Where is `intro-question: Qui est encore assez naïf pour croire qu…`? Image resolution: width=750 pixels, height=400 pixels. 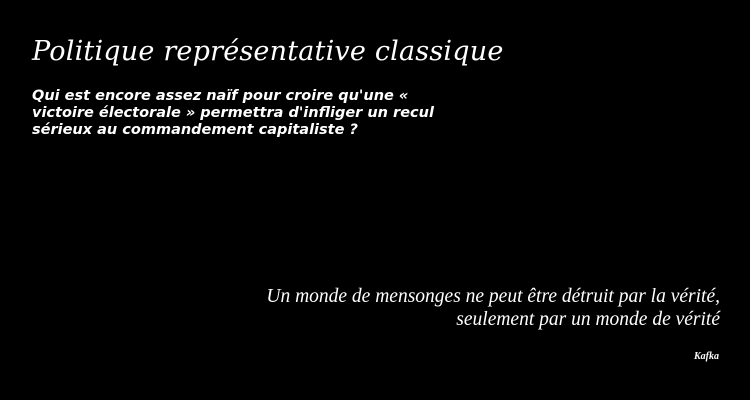
intro-question: Qui est encore assez naïf pour croire qu… is located at coordinates (233, 113).